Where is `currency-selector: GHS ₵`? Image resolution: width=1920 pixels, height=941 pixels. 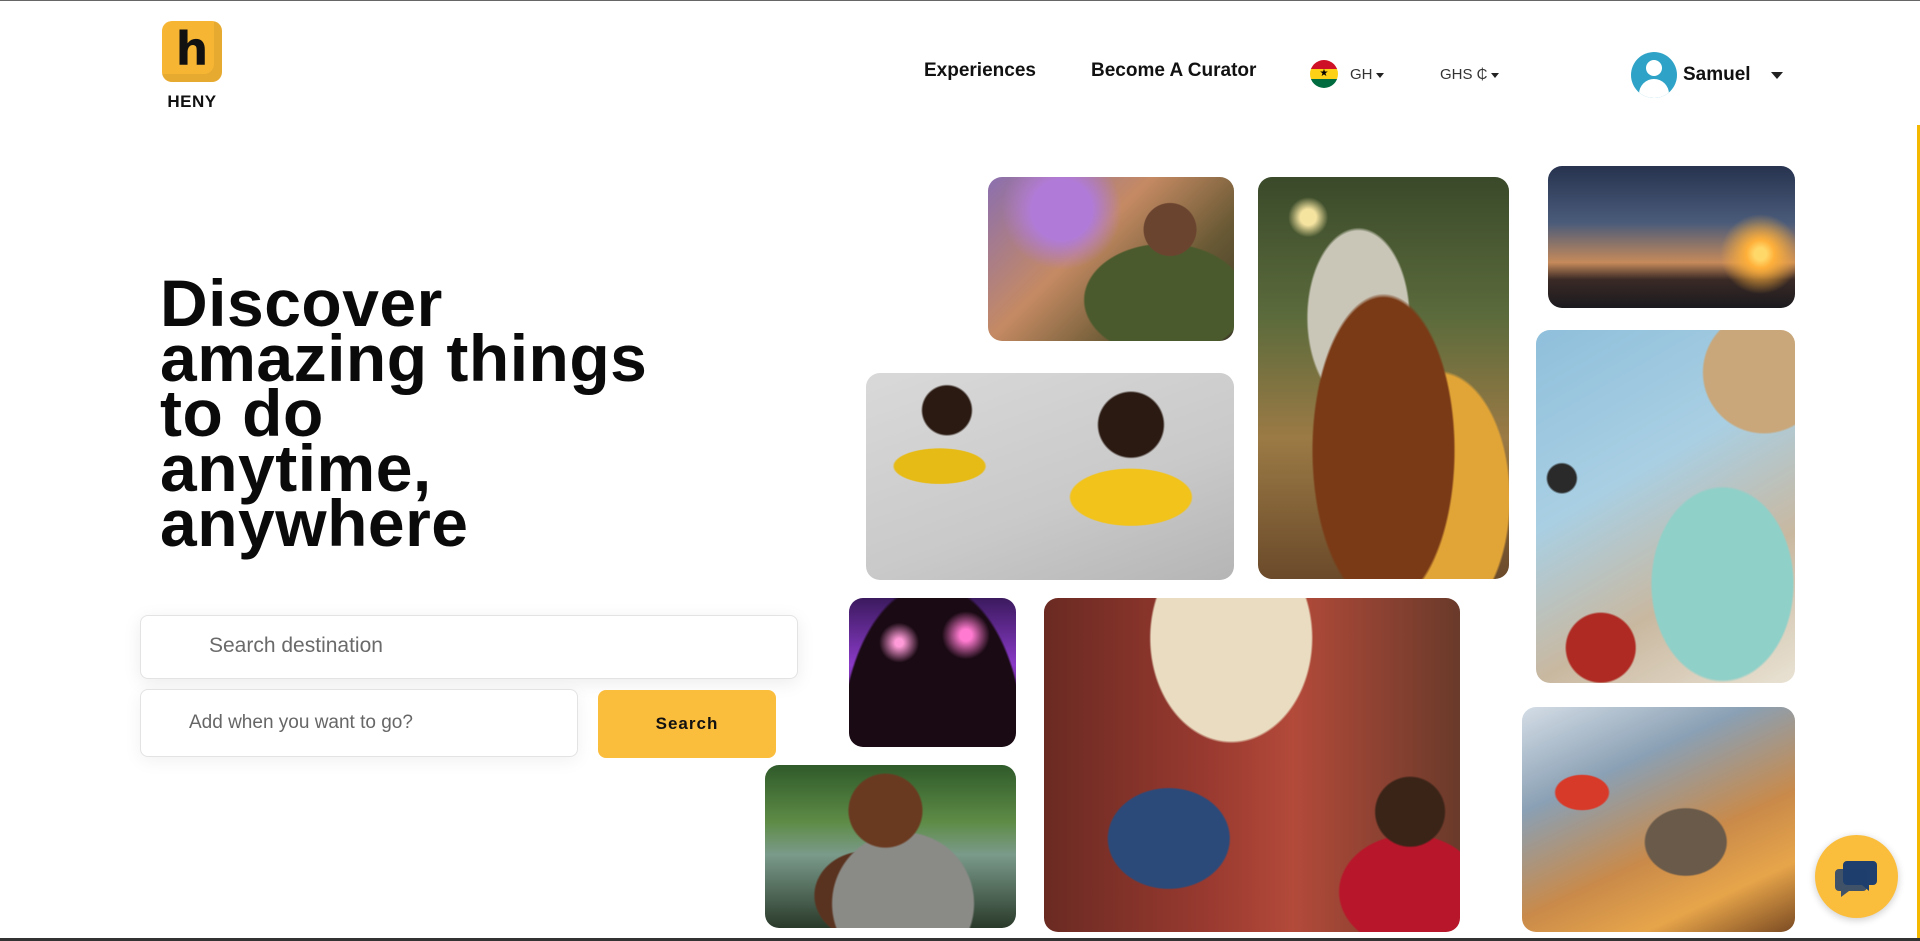 currency-selector: GHS ₵ is located at coordinates (1469, 74).